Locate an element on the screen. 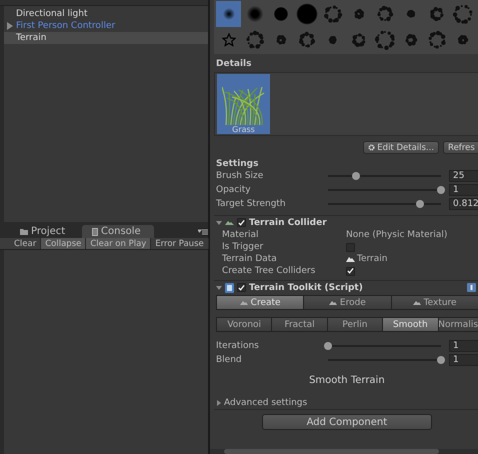  mode-tab: Perlin is located at coordinates (356, 324).